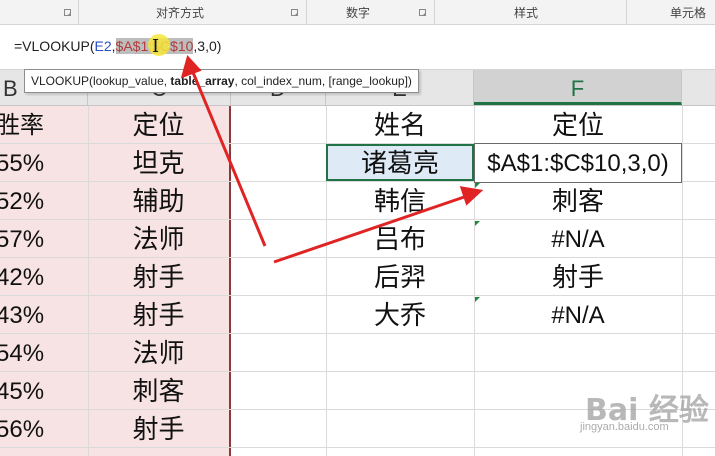 The height and width of the screenshot is (456, 715). I want to click on cell-b3: 52%, so click(44, 200).